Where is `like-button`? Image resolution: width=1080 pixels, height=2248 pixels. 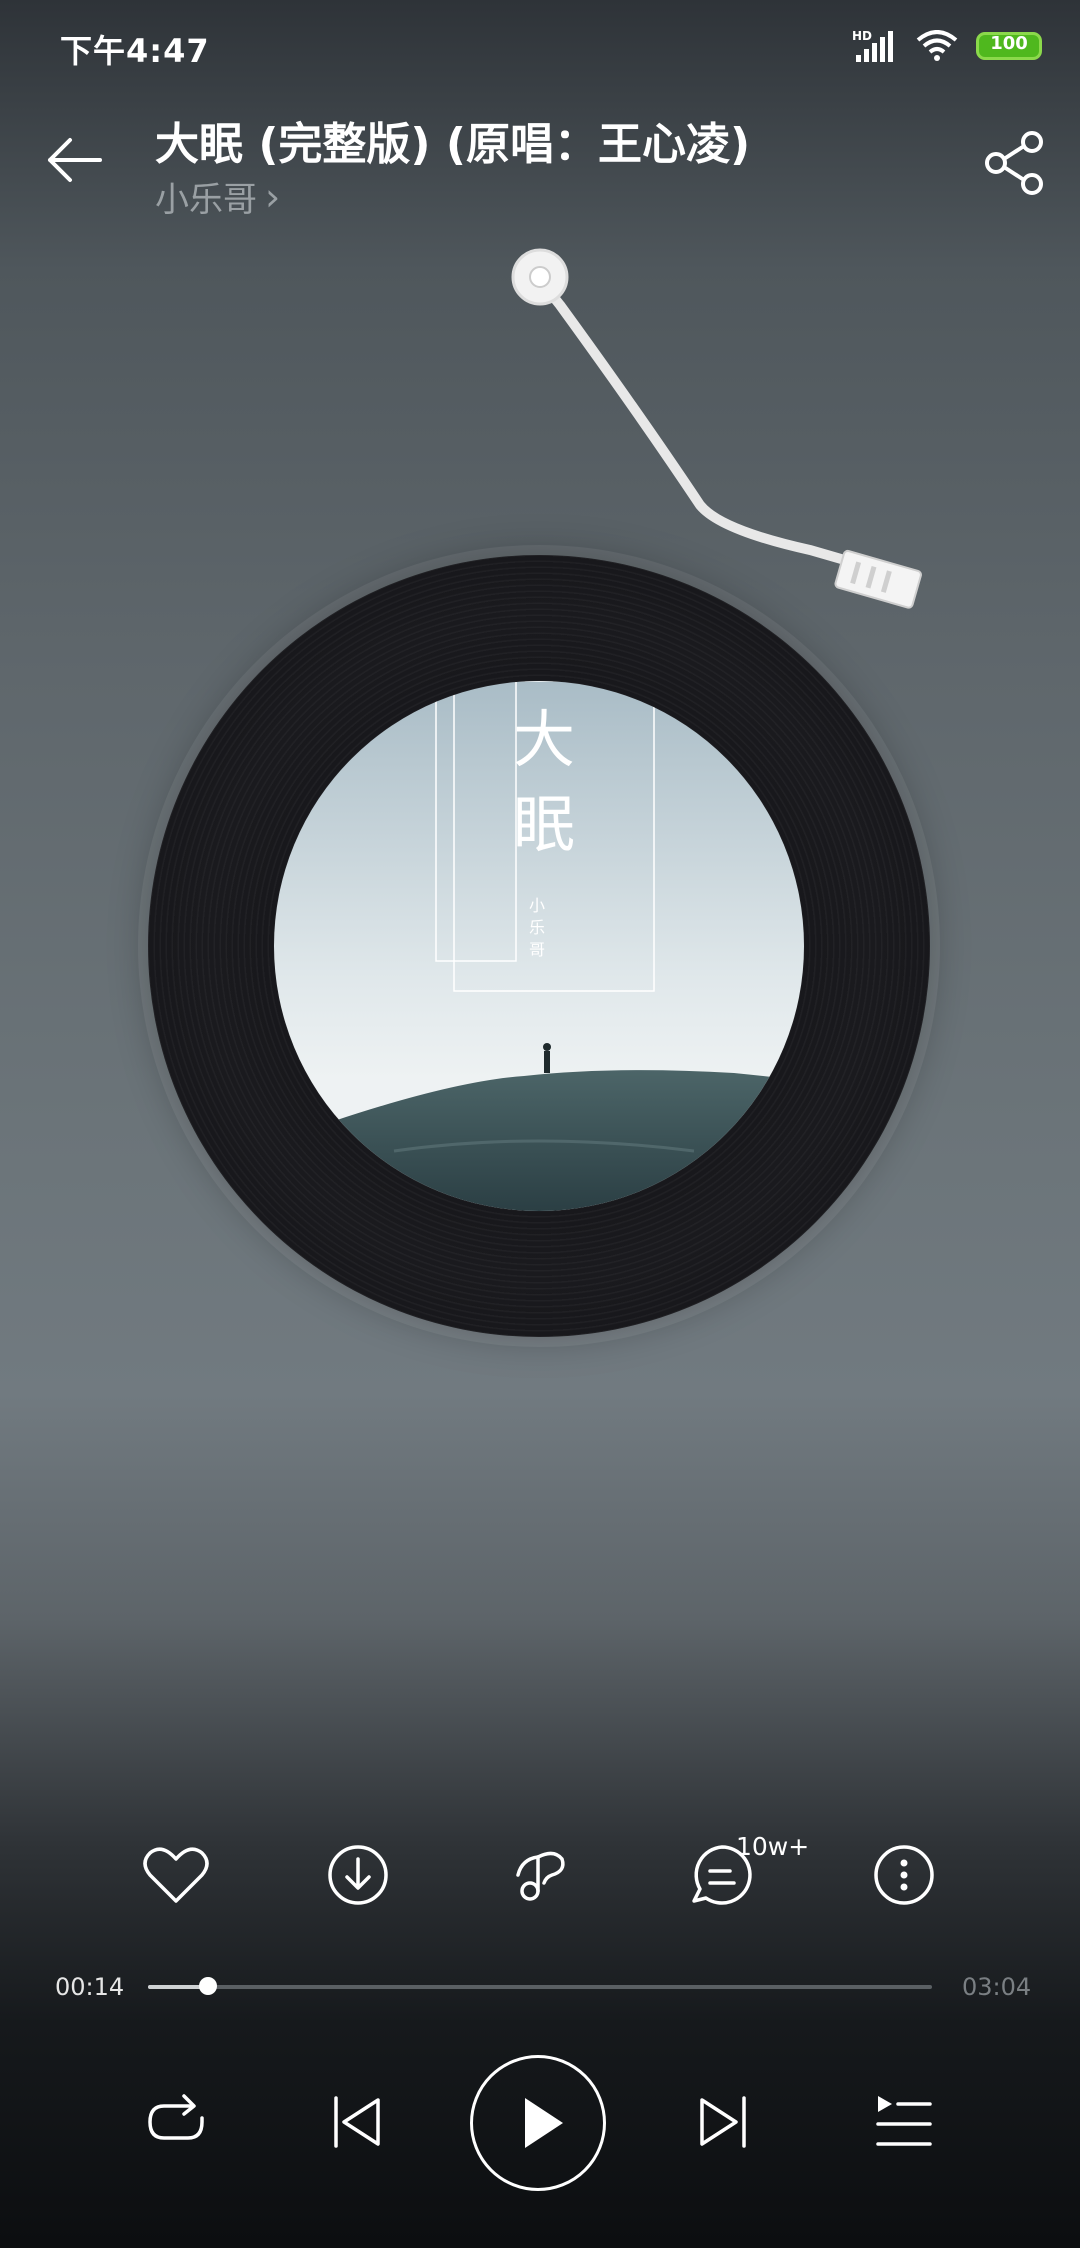
like-button is located at coordinates (176, 1875).